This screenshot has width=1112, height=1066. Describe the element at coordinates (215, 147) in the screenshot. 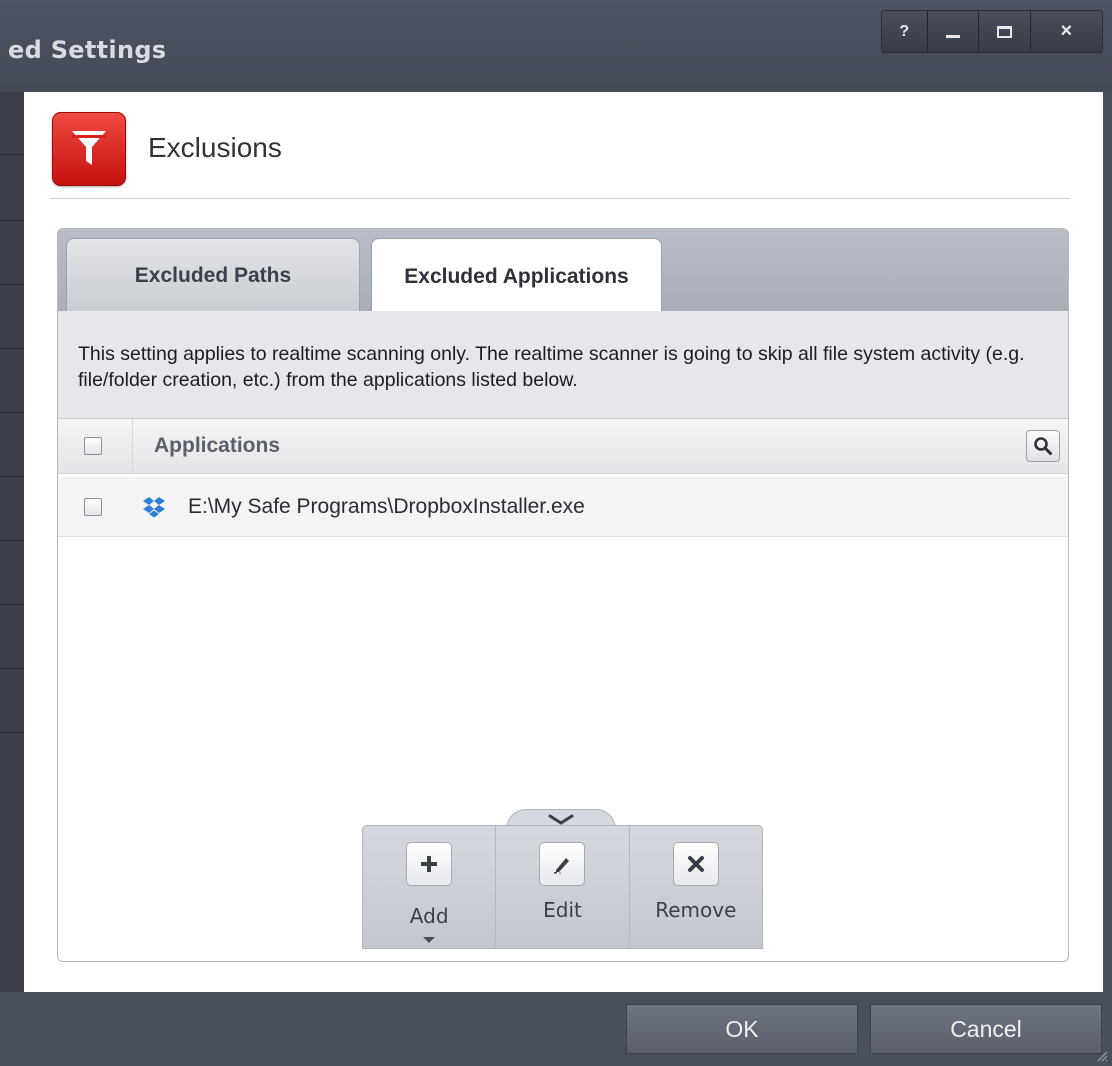

I see `page-title: Exclusions` at that location.